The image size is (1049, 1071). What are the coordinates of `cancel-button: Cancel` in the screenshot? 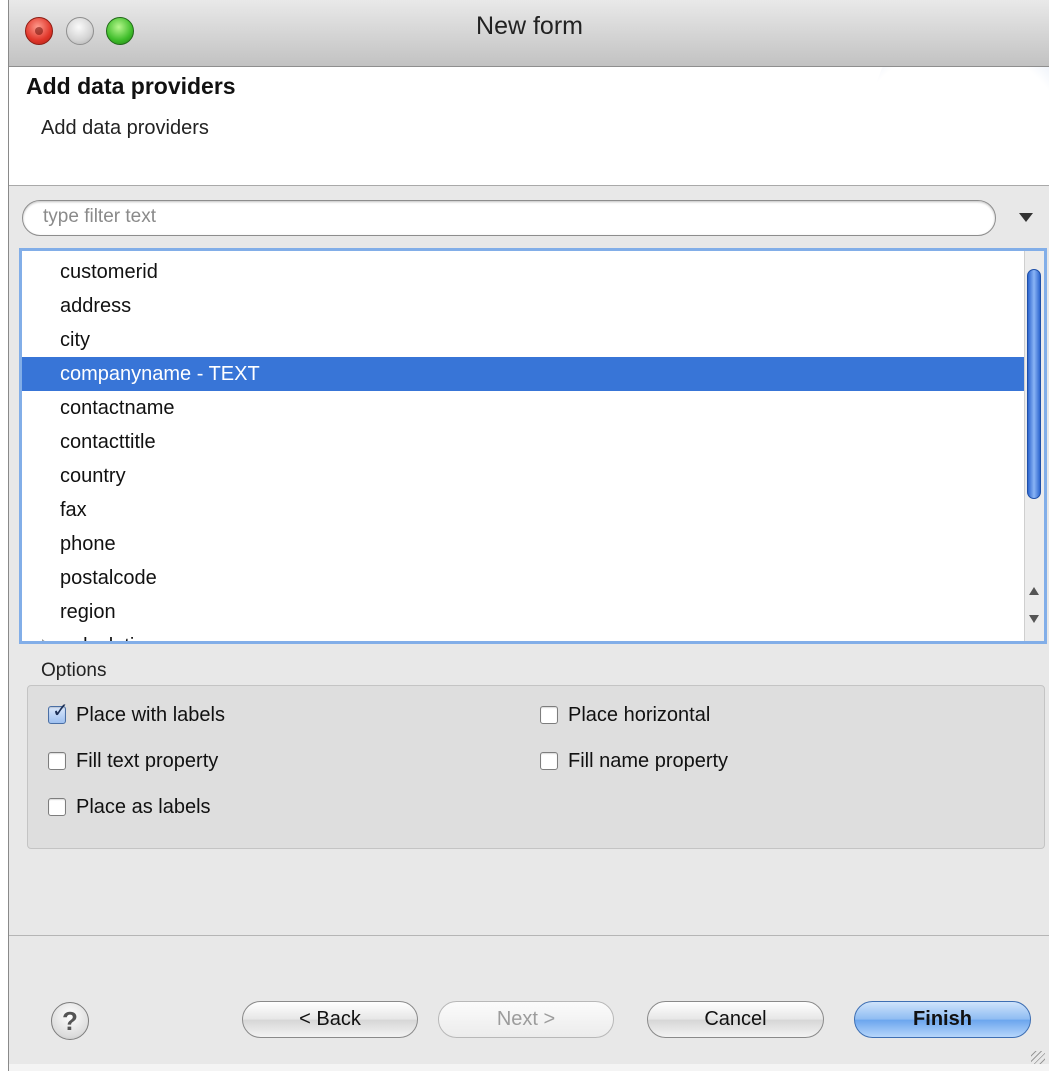 It's located at (735, 1019).